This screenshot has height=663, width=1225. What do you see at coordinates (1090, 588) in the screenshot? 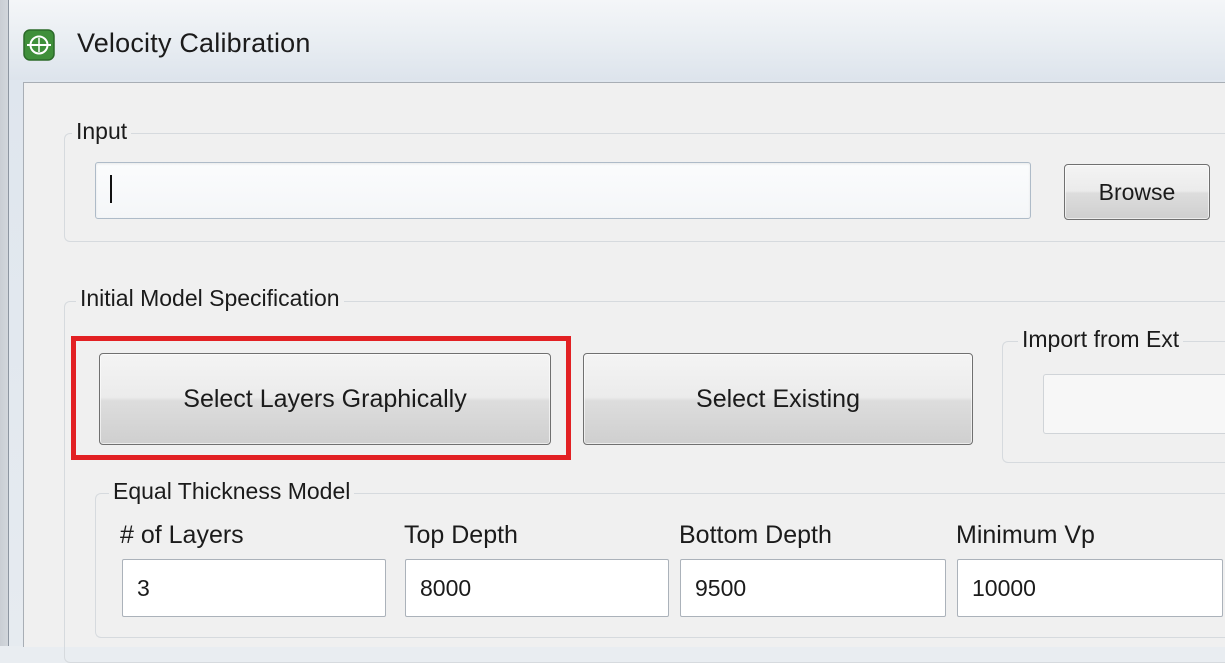
I see `minimum-vp-field: 10000` at bounding box center [1090, 588].